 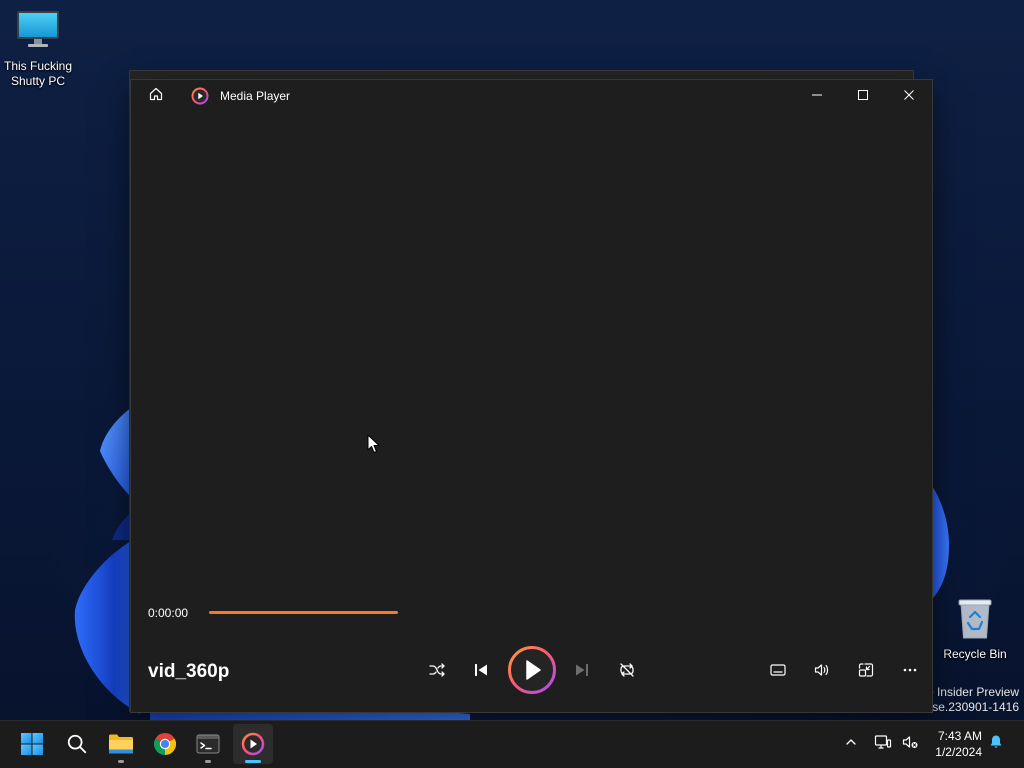 I want to click on search-icon, so click(x=77, y=744).